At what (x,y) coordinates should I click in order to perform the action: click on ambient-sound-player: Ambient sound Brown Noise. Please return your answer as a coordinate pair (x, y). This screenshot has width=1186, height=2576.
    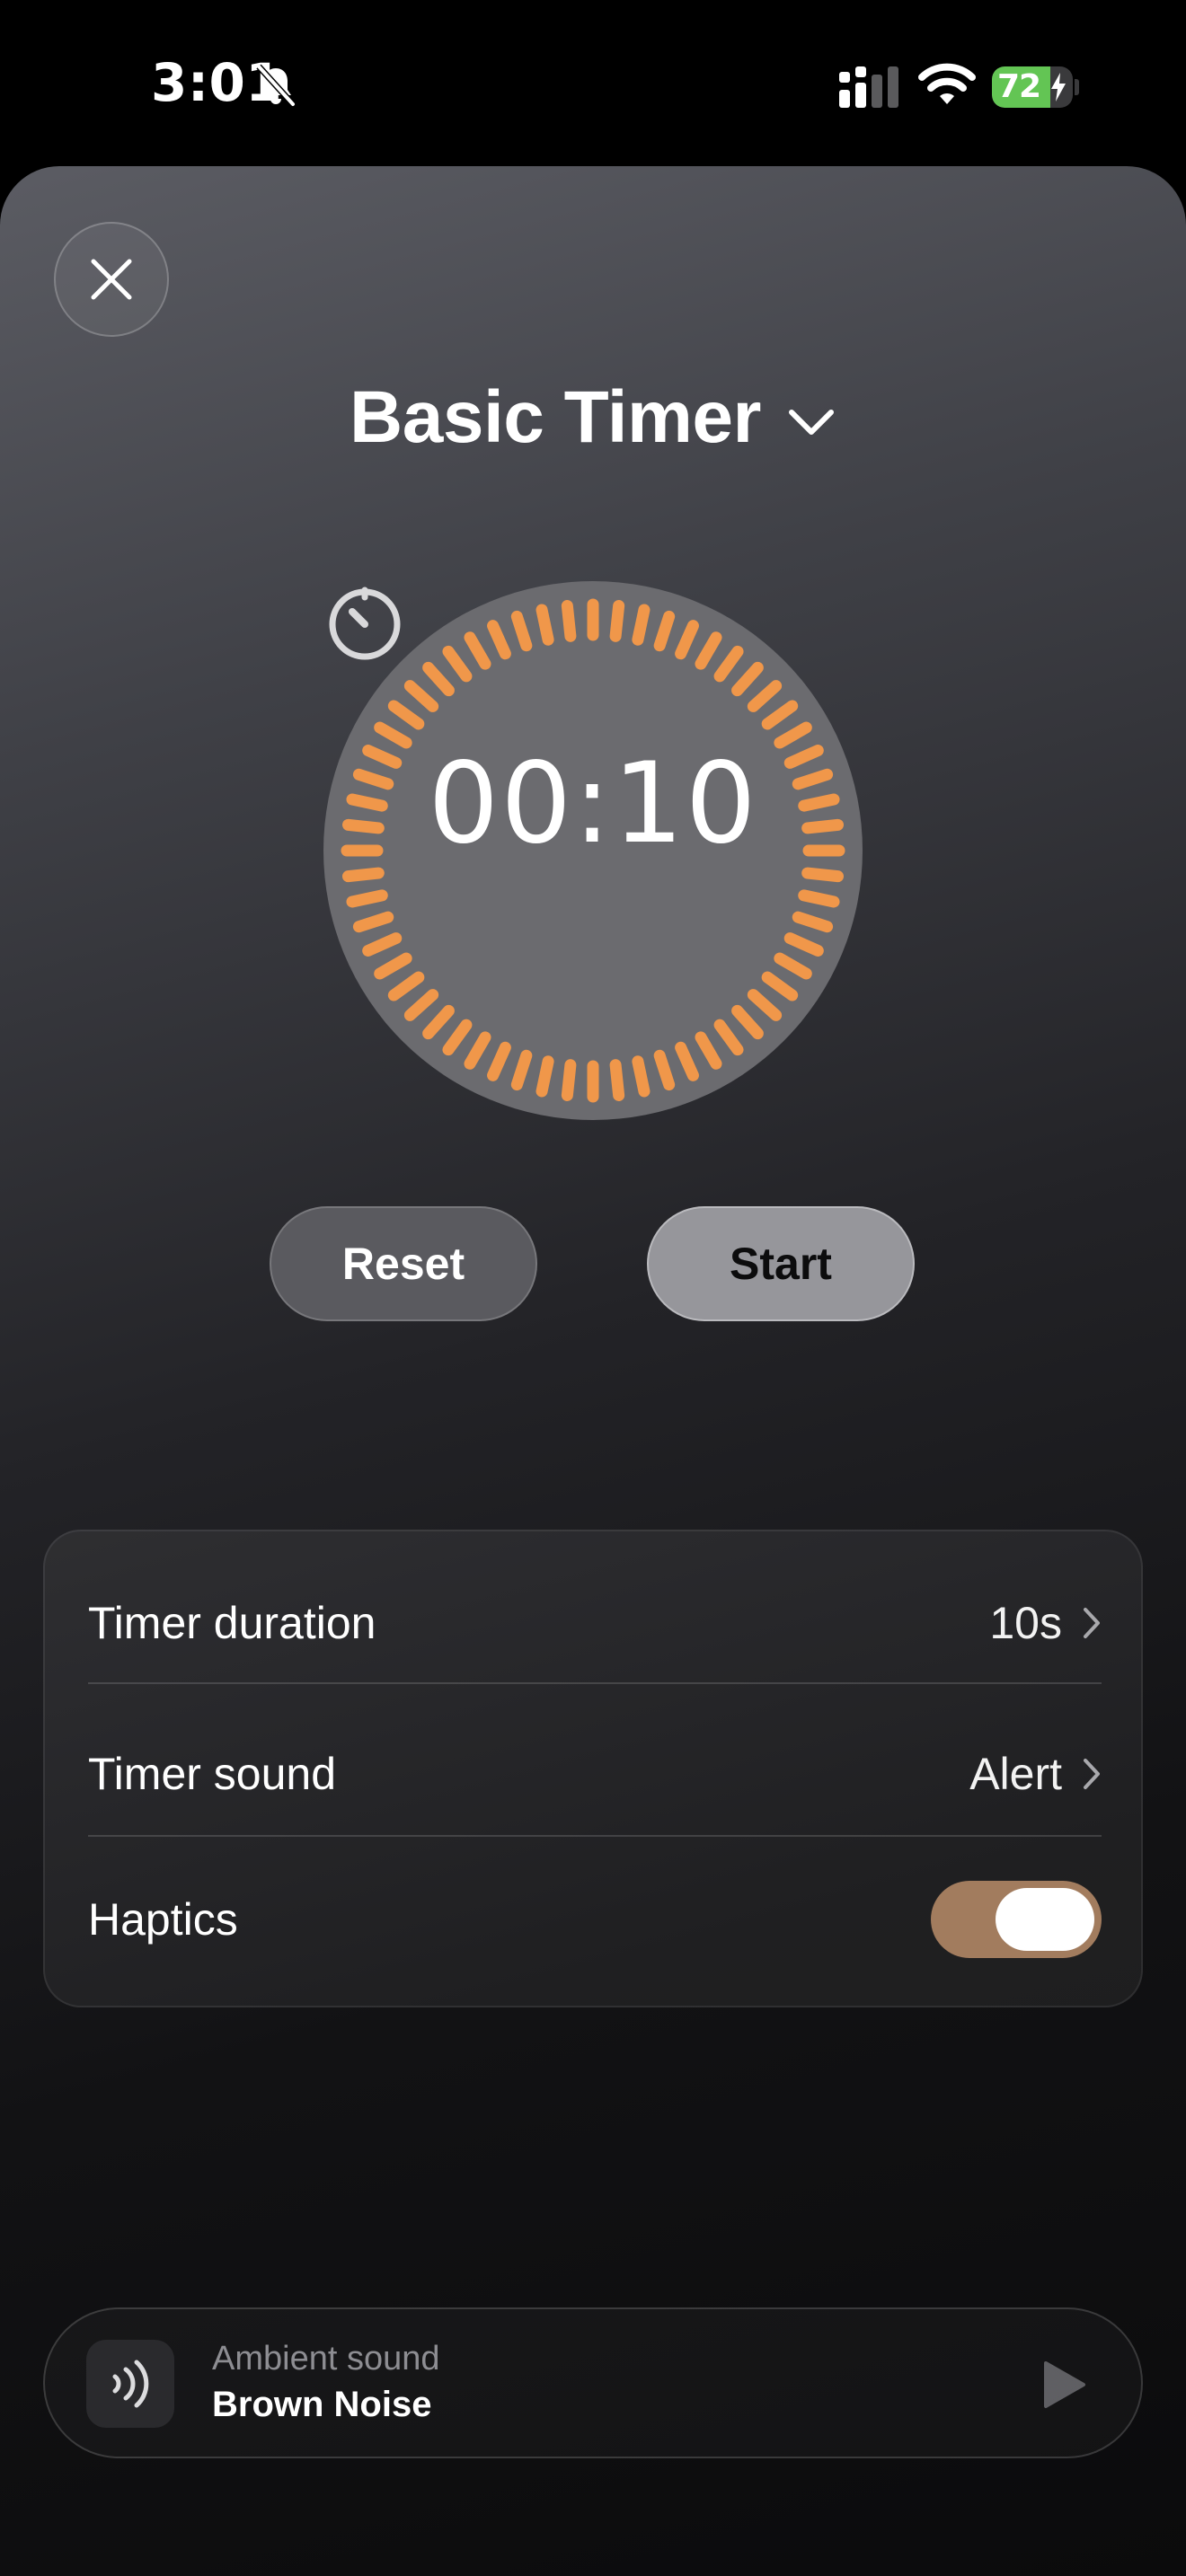
    Looking at the image, I should click on (593, 2382).